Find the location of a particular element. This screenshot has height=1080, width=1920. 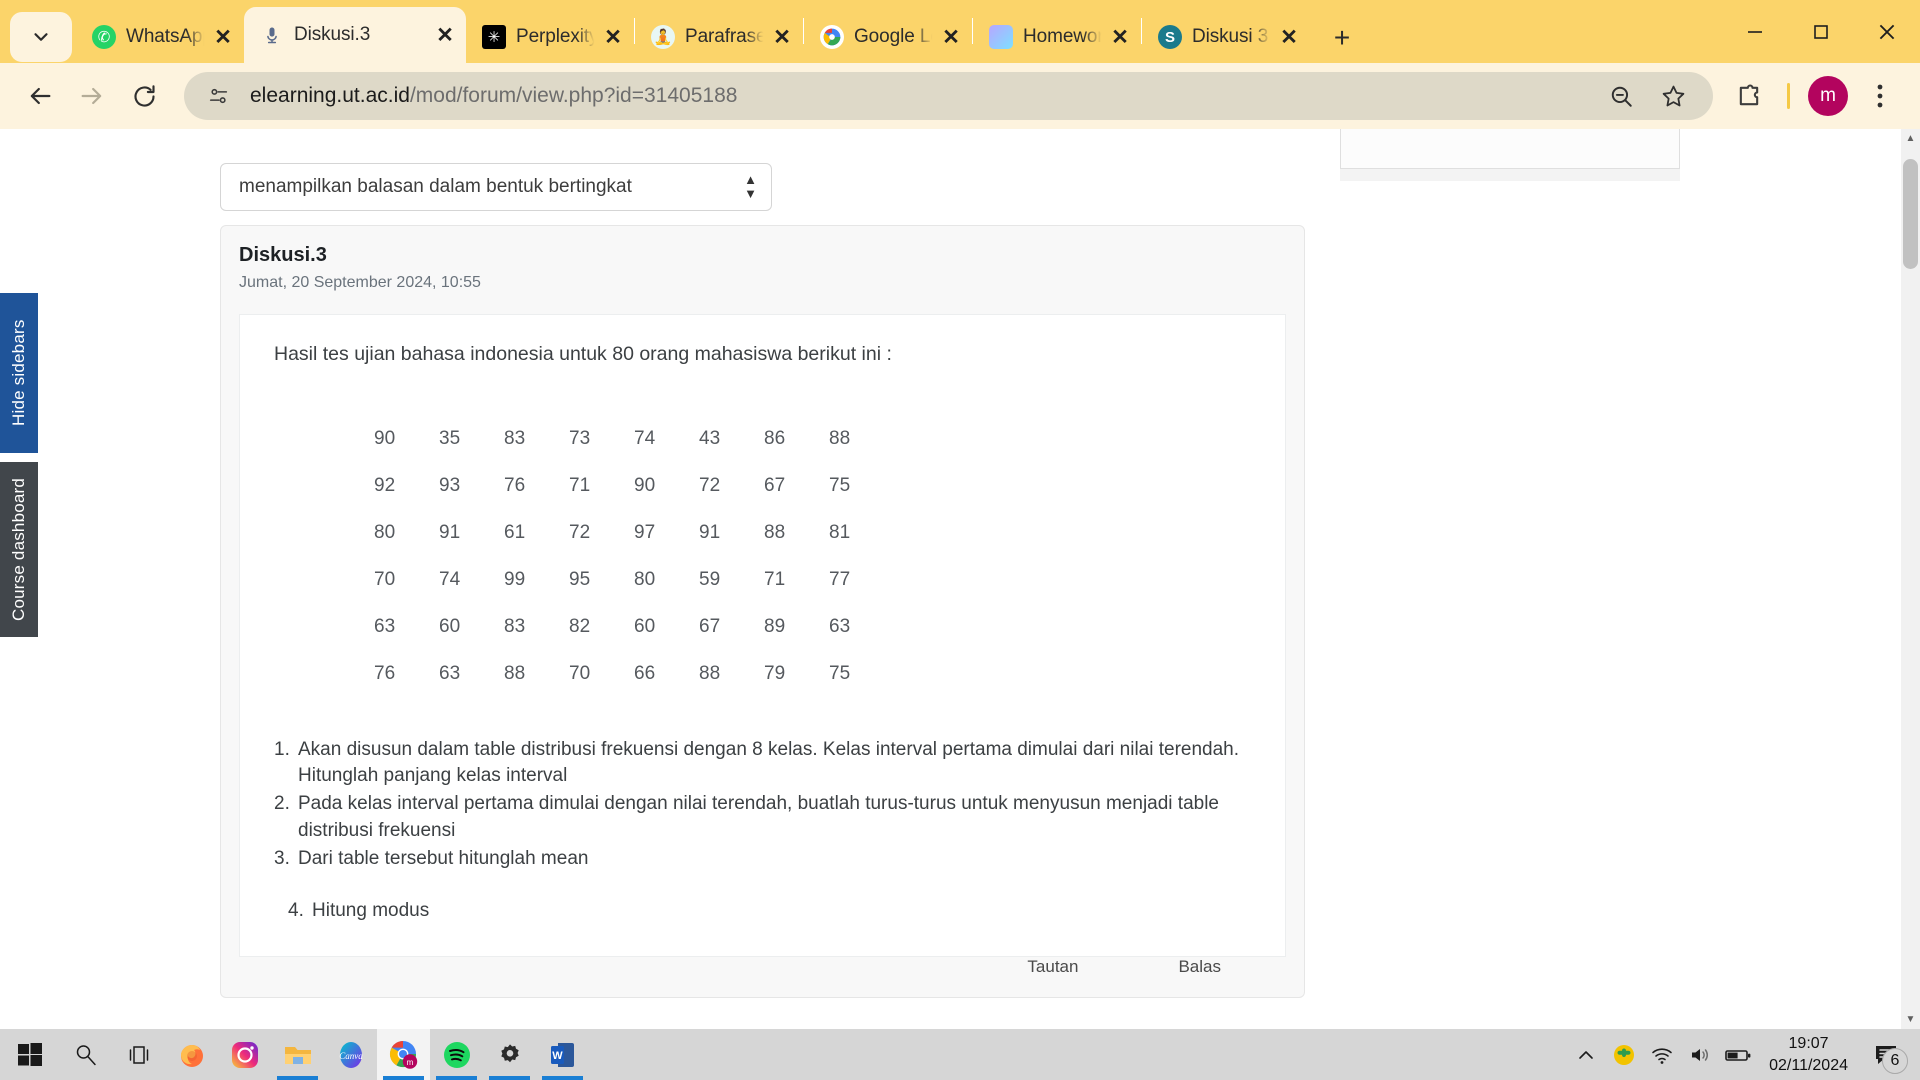

task-view-button is located at coordinates (138, 1054).